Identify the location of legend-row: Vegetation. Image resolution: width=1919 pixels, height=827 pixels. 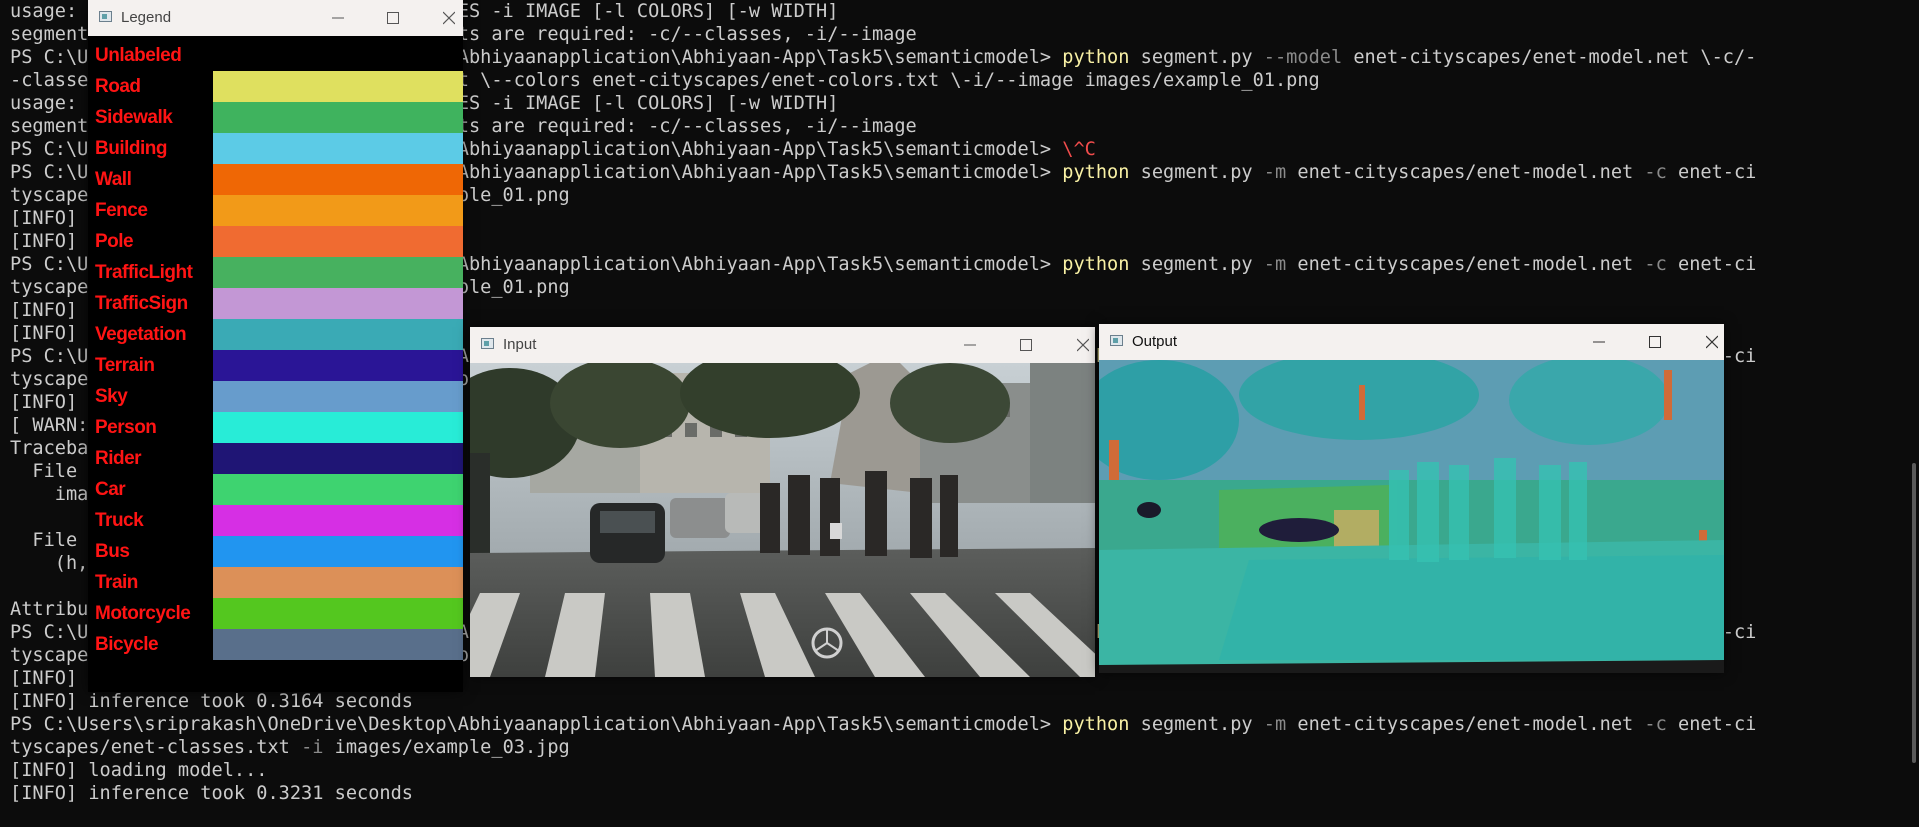
(275, 334).